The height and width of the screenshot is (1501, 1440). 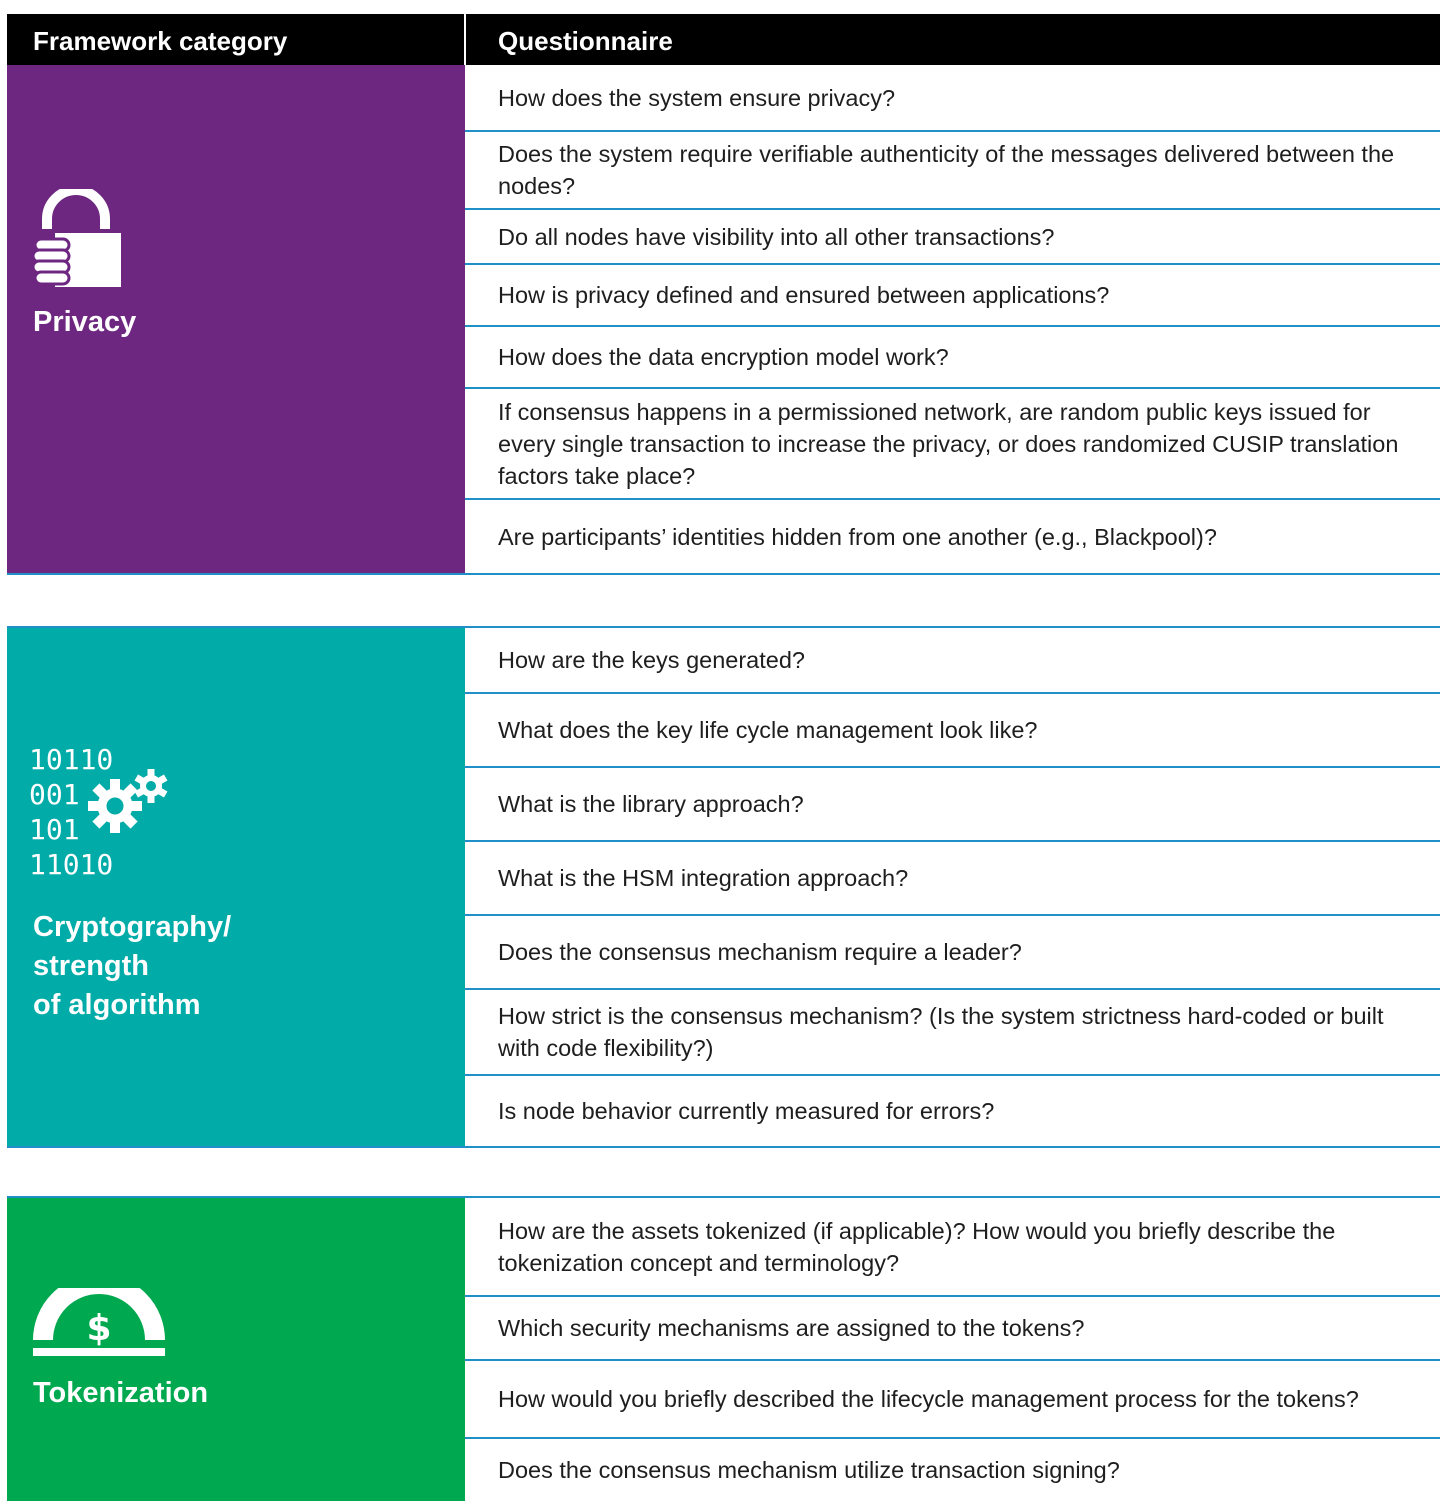 I want to click on question-row: What is the HSM integration approach?, so click(x=952, y=879).